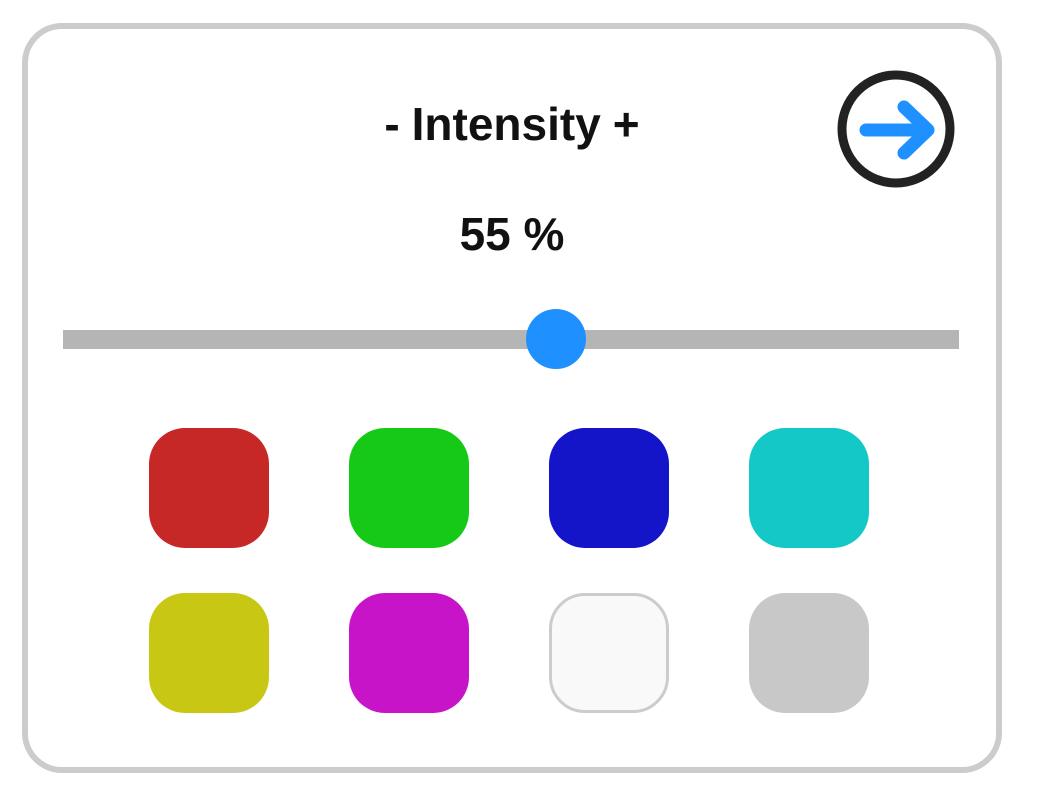  I want to click on color-swatch-yellow, so click(209, 653).